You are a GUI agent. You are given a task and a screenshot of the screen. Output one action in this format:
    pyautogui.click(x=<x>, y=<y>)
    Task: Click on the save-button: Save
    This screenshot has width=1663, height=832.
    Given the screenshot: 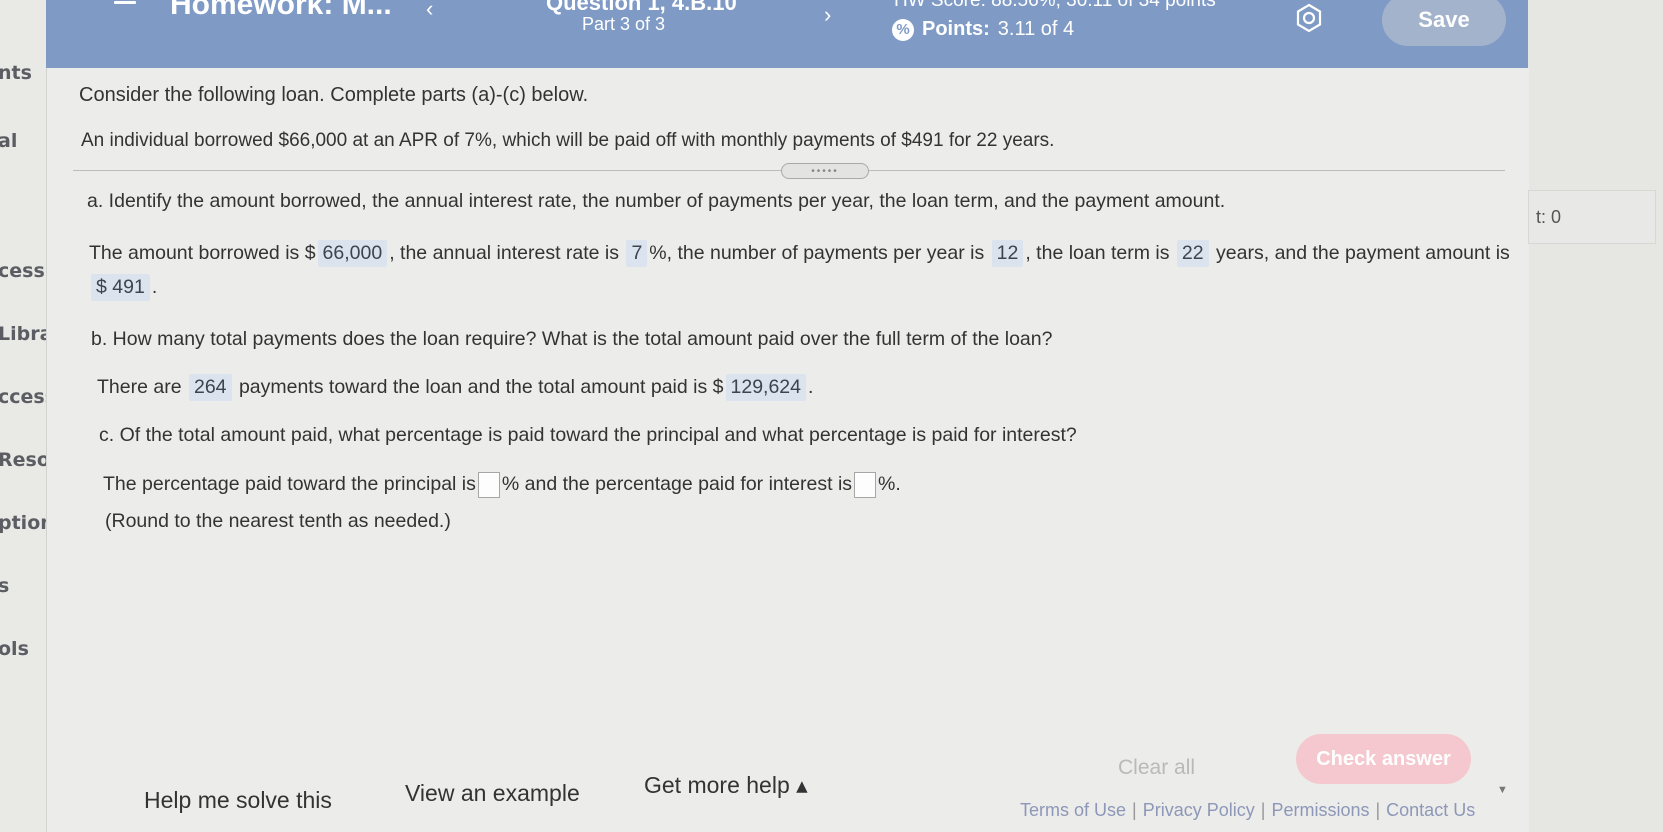 What is the action you would take?
    pyautogui.click(x=1444, y=23)
    